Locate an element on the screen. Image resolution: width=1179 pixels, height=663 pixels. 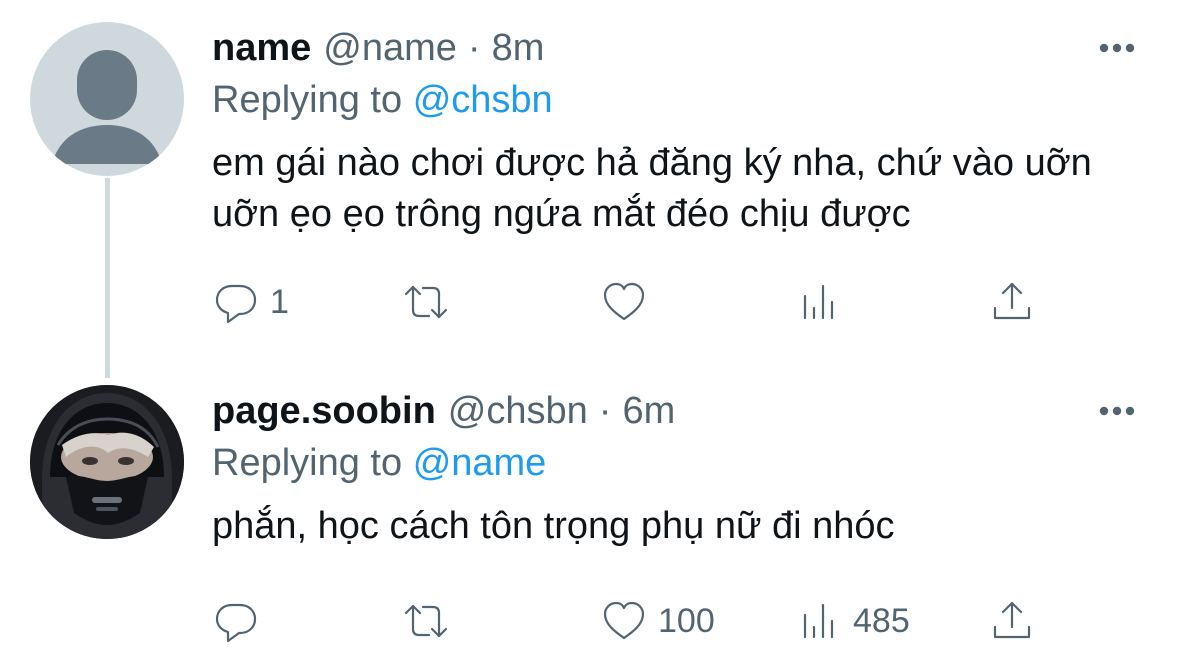
views-button is located at coordinates (824, 302).